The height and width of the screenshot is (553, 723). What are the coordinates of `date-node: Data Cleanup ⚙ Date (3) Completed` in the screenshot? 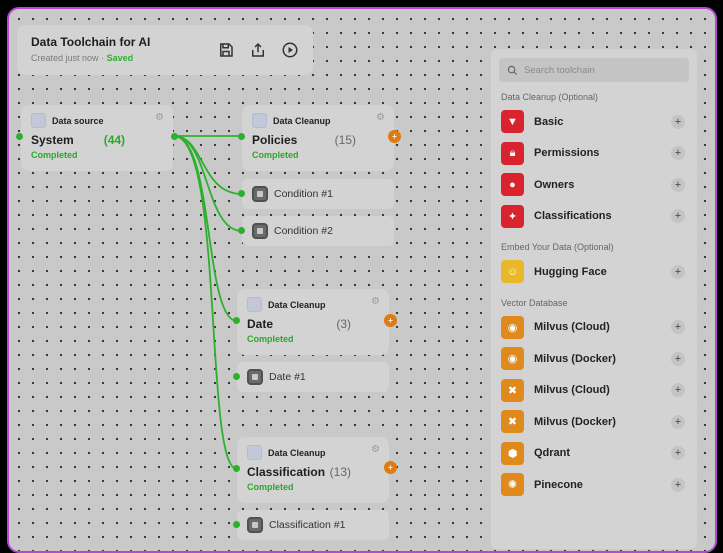 It's located at (313, 322).